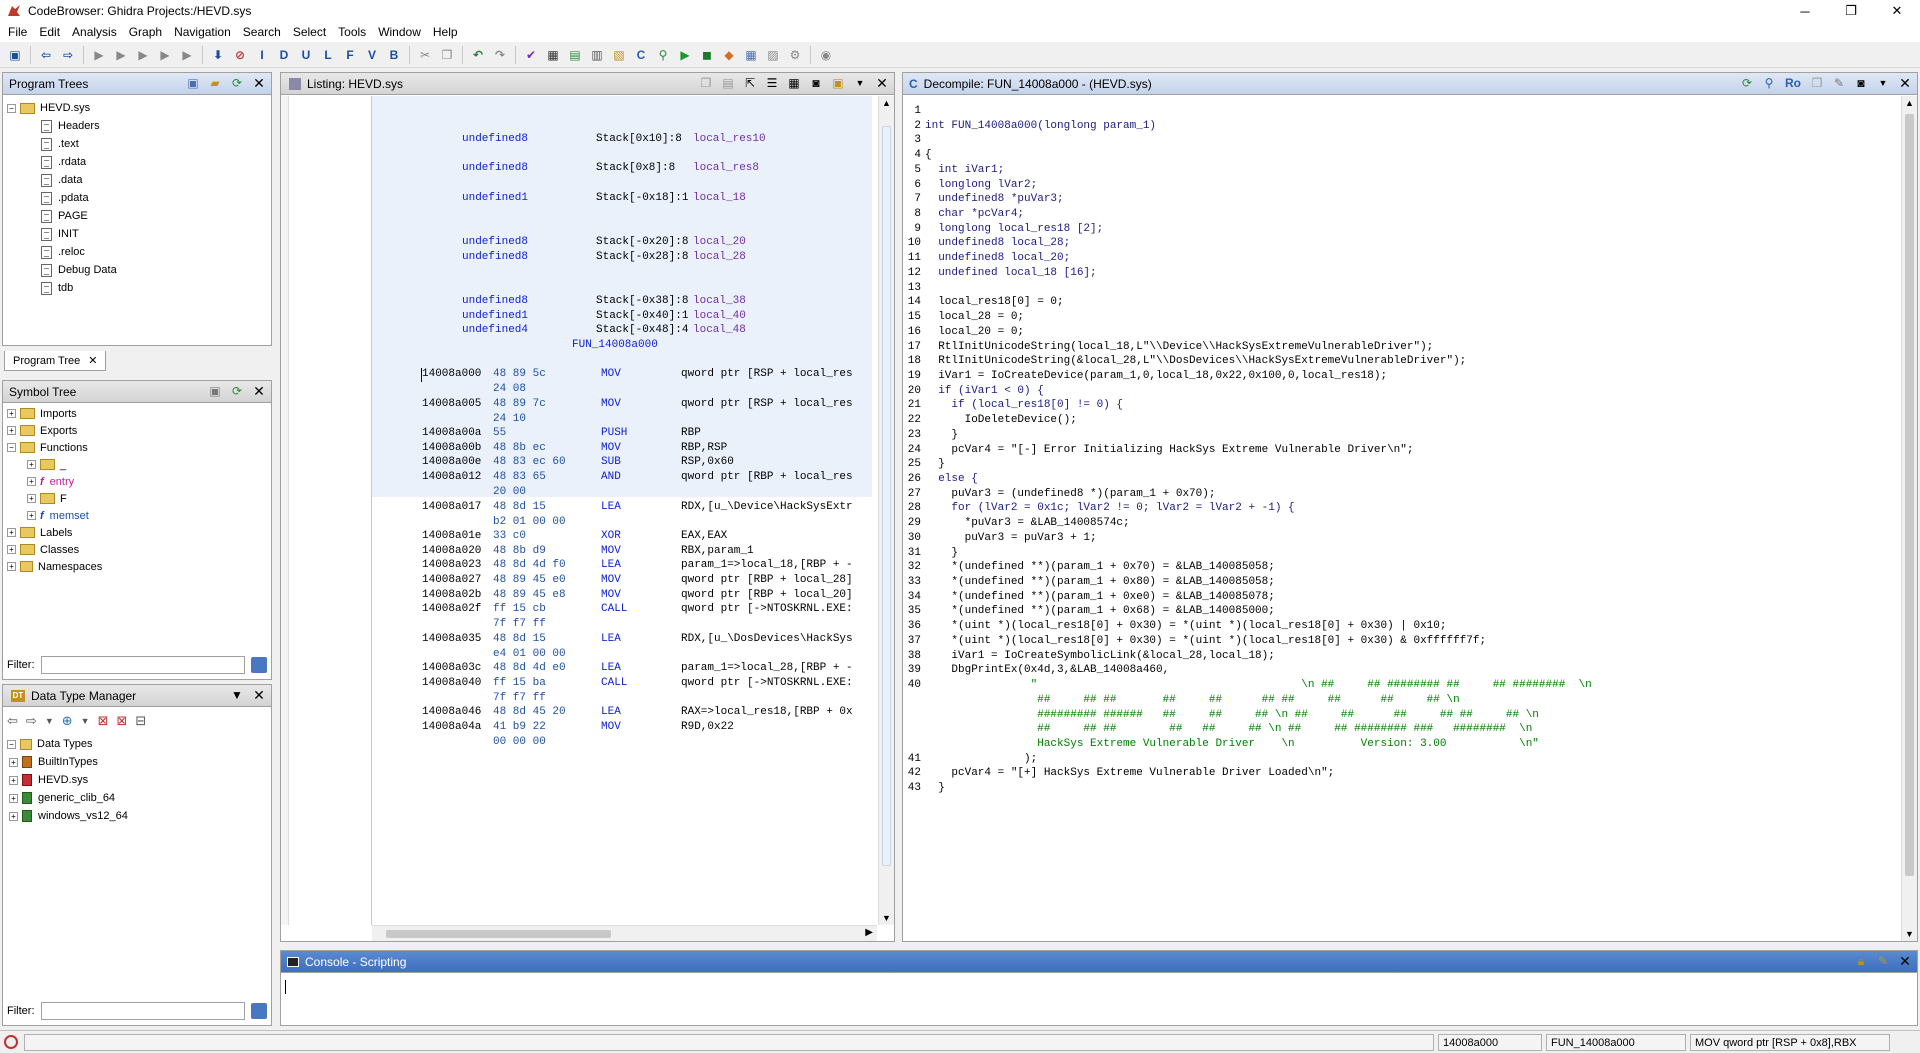  Describe the element at coordinates (85, 721) in the screenshot. I see `chevron-down-icon: ▼` at that location.